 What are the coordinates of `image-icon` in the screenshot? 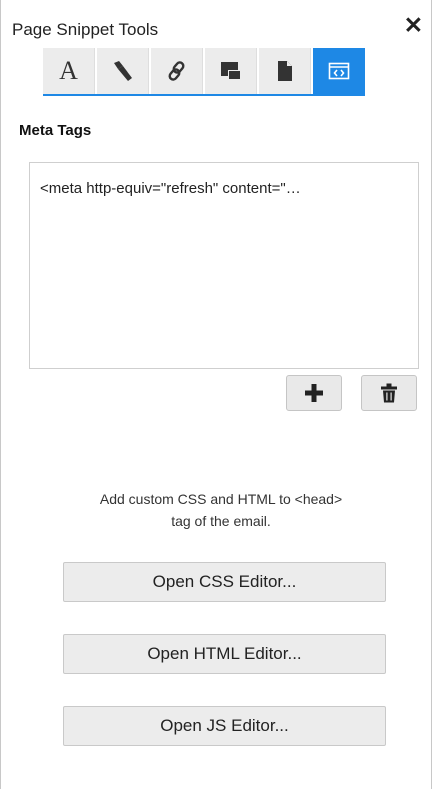 It's located at (230, 71).